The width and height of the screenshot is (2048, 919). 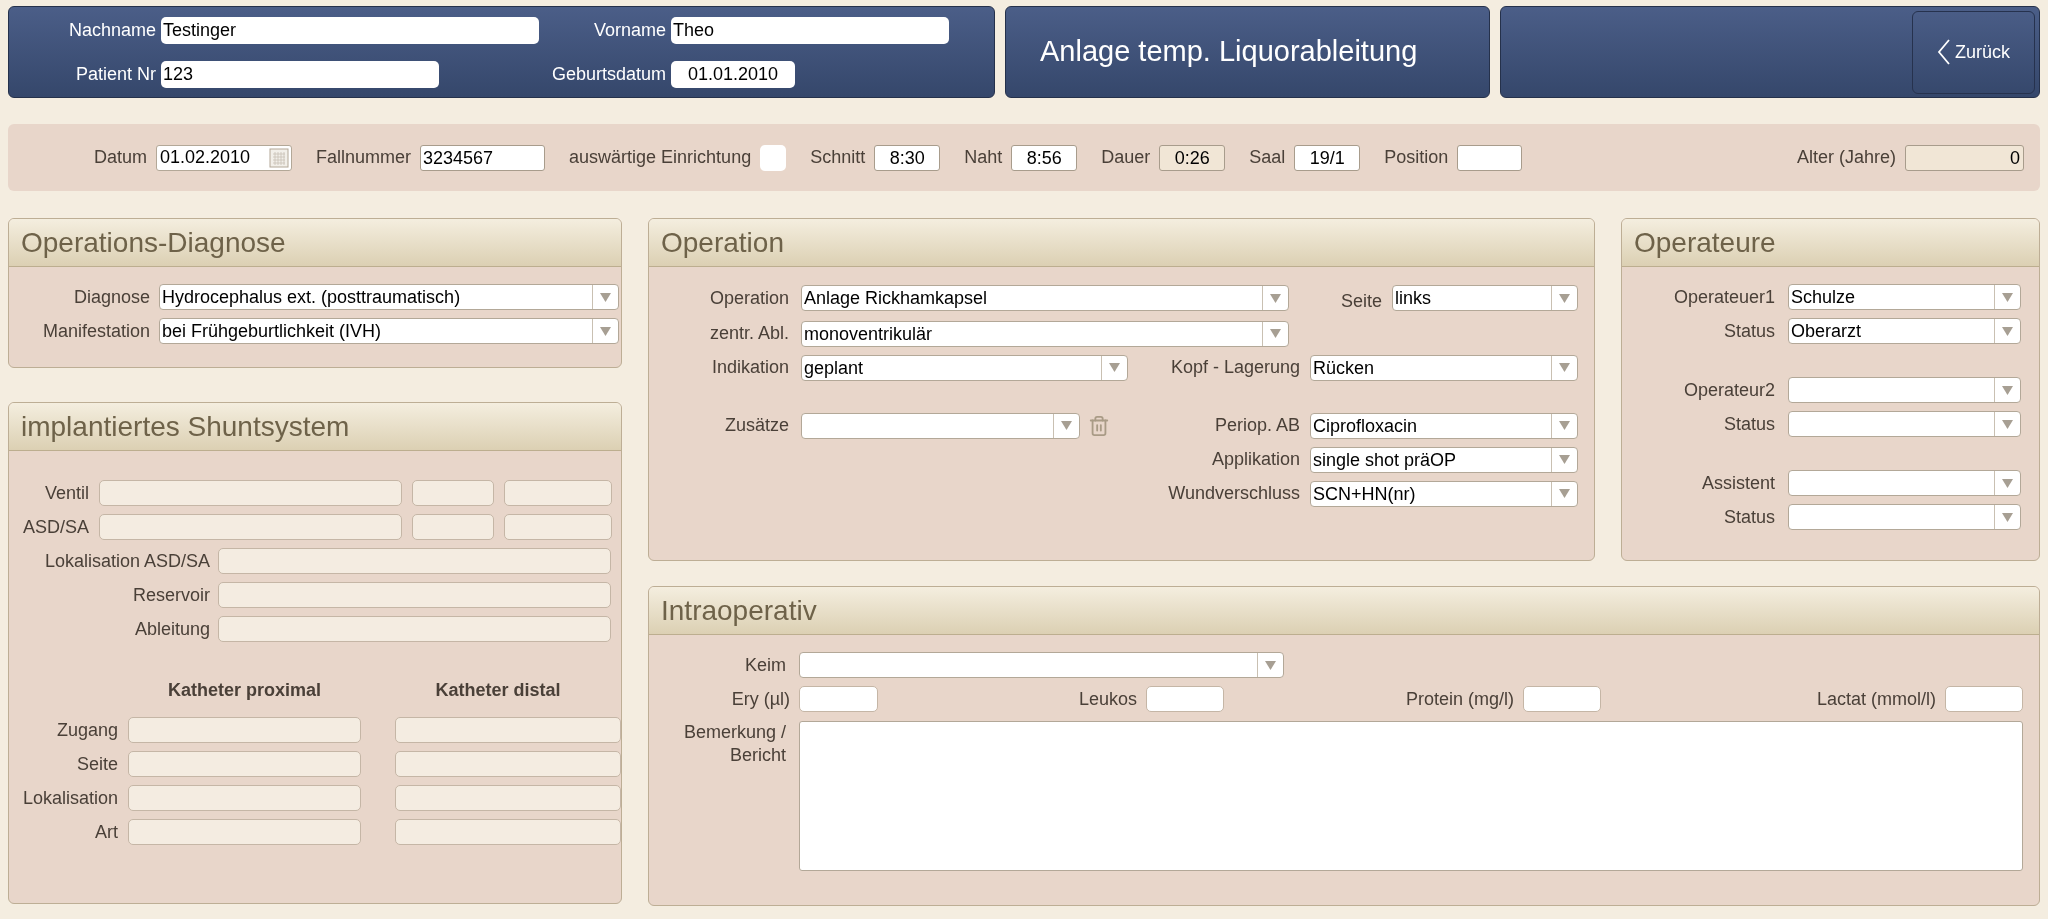 I want to click on chevron-left-icon, so click(x=1944, y=52).